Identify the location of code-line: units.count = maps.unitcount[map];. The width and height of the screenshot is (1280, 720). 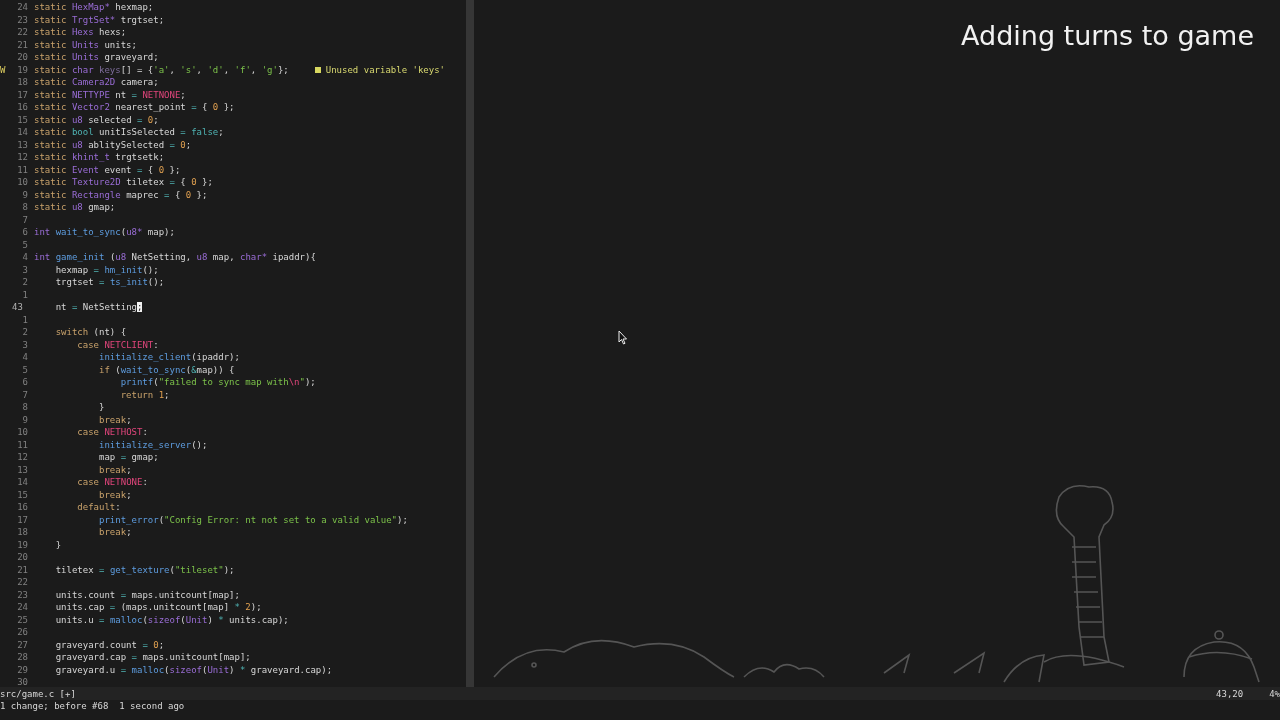
(147, 594).